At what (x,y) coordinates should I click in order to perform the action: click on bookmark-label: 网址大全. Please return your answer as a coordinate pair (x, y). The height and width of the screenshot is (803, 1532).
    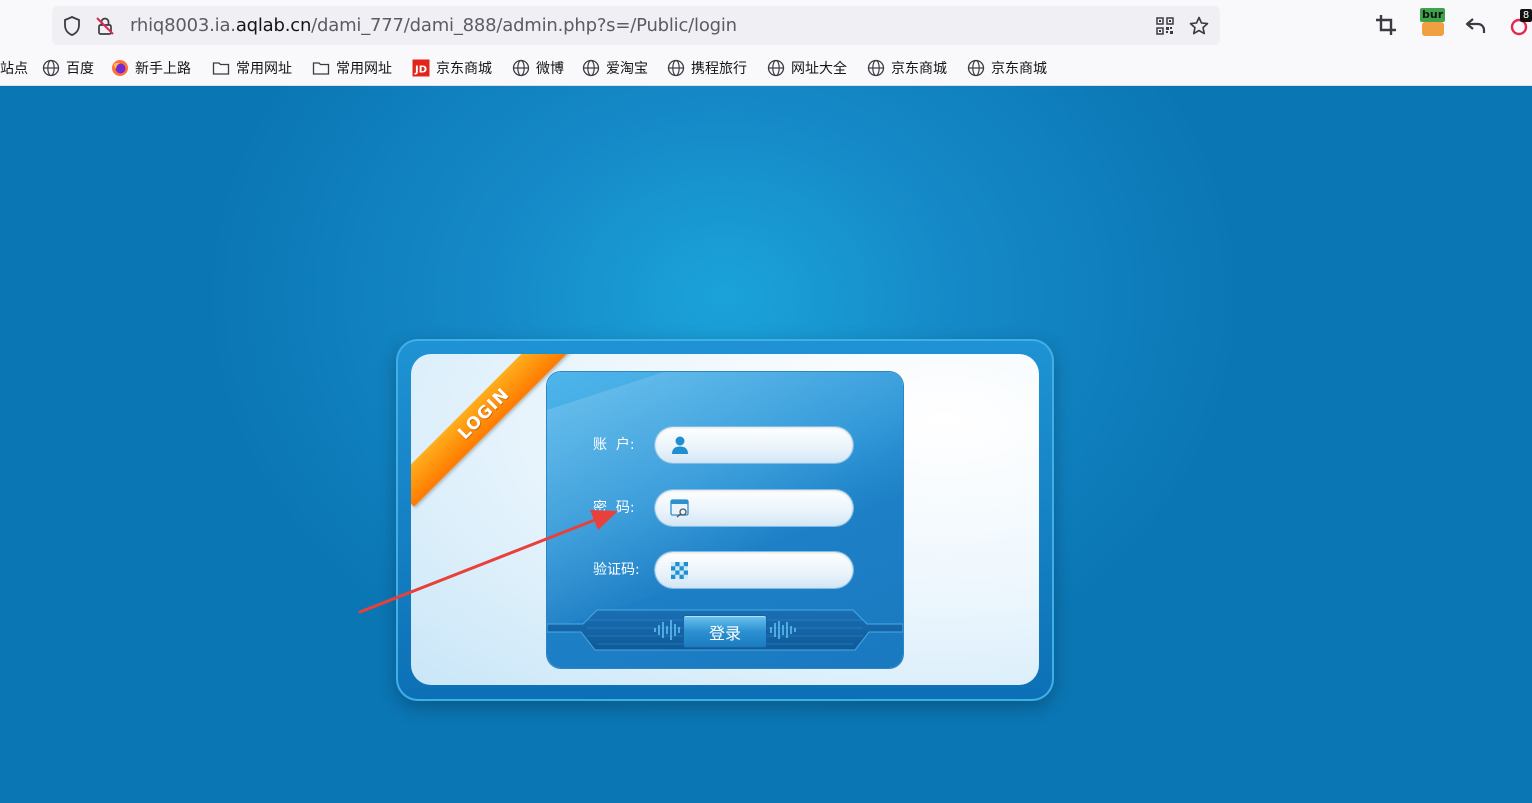
    Looking at the image, I should click on (819, 69).